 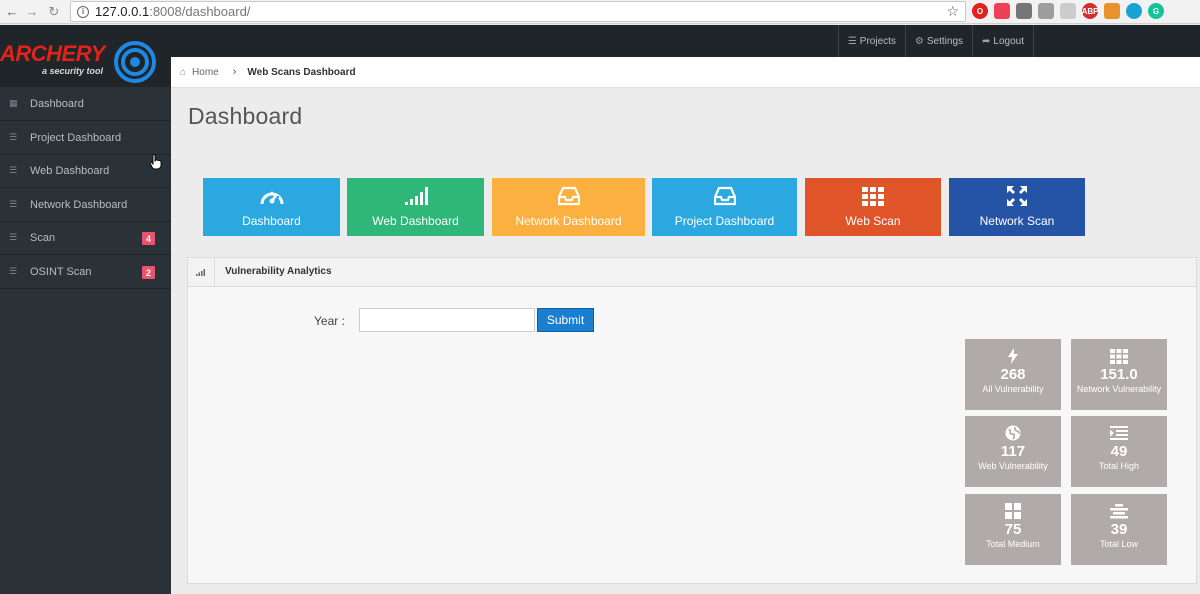 What do you see at coordinates (73, 71) in the screenshot?
I see `logo-tagline: a security tool` at bounding box center [73, 71].